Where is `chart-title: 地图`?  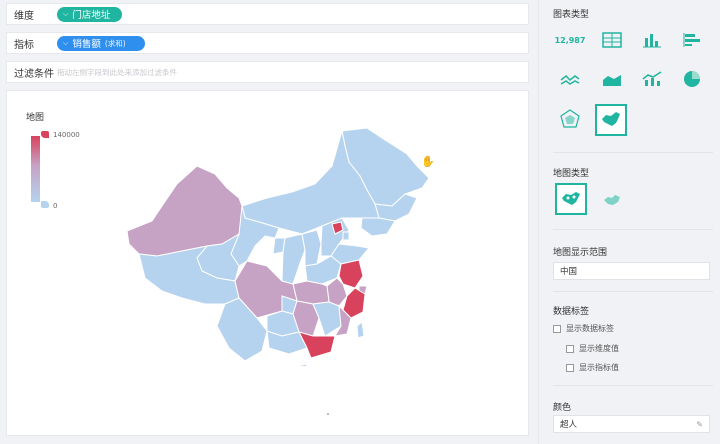
chart-title: 地图 is located at coordinates (35, 118).